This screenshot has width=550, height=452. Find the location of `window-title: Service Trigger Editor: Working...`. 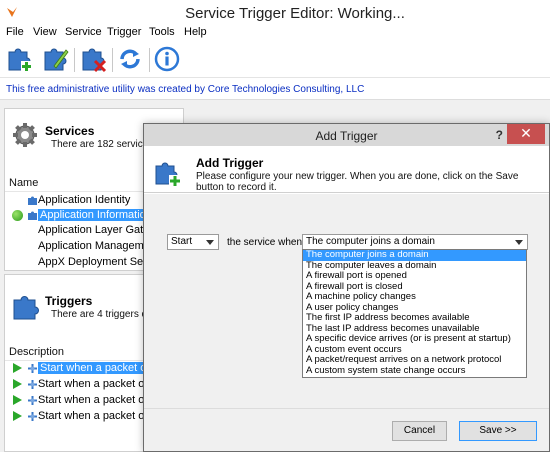

window-title: Service Trigger Editor: Working... is located at coordinates (295, 13).